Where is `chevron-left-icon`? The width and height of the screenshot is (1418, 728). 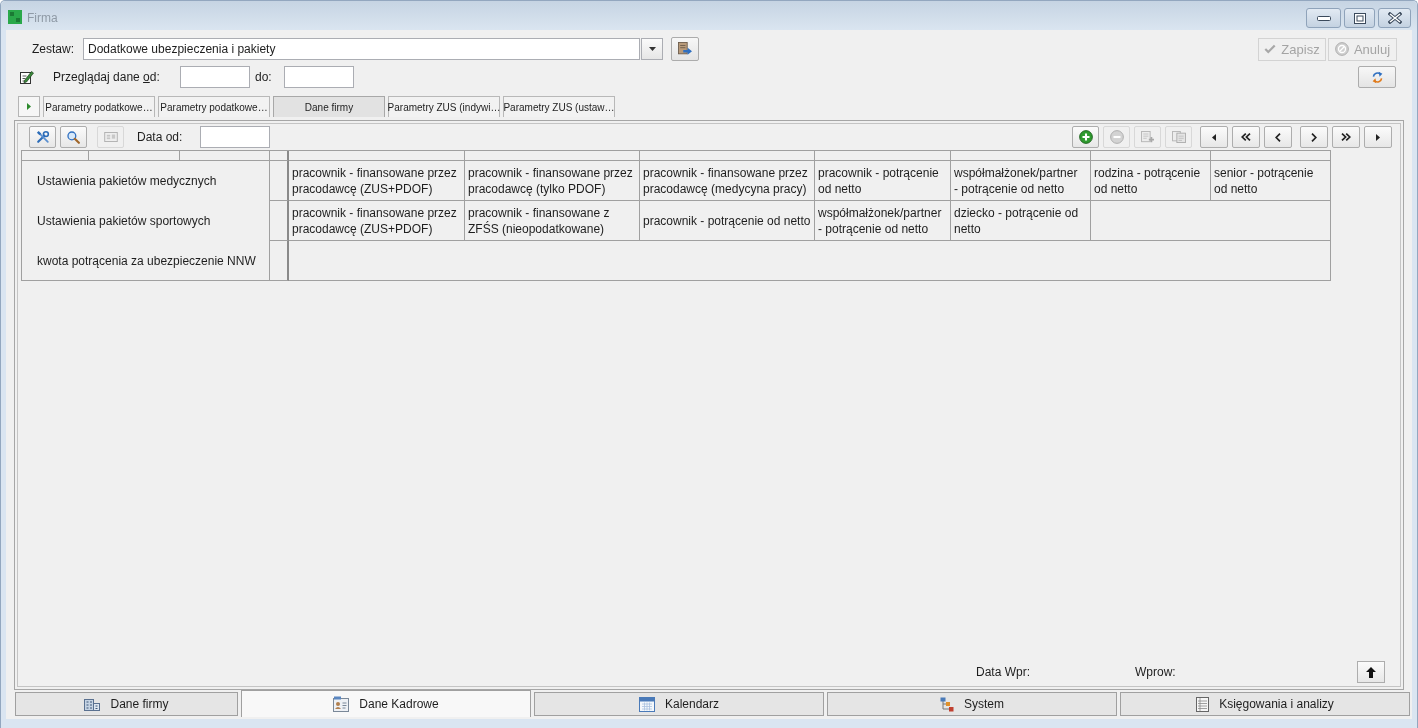 chevron-left-icon is located at coordinates (1278, 137).